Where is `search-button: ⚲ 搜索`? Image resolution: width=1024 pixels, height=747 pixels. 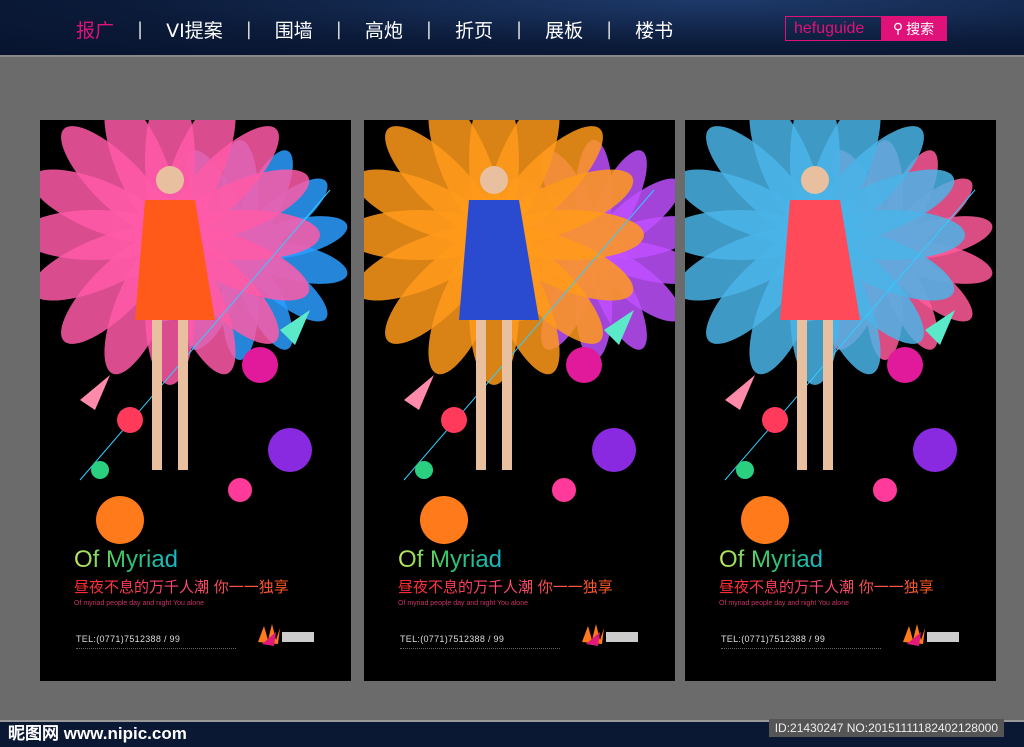
search-button: ⚲ 搜索 is located at coordinates (913, 28).